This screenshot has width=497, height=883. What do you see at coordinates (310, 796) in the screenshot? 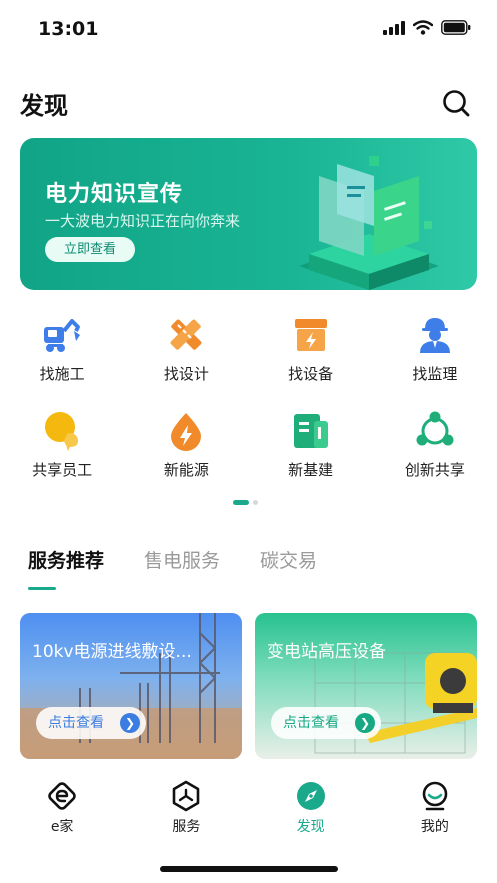
I see `compass-icon` at bounding box center [310, 796].